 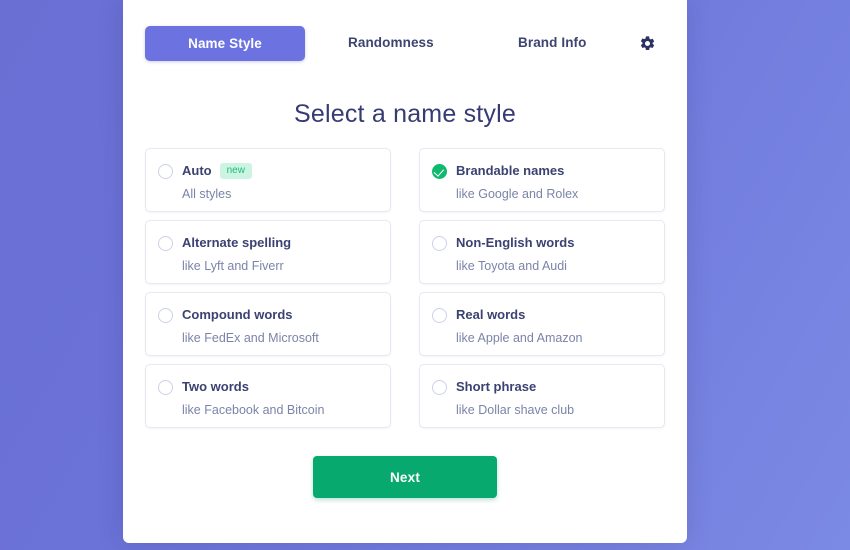 I want to click on tab-bar: Name Style Randomness Brand Info, so click(x=405, y=43).